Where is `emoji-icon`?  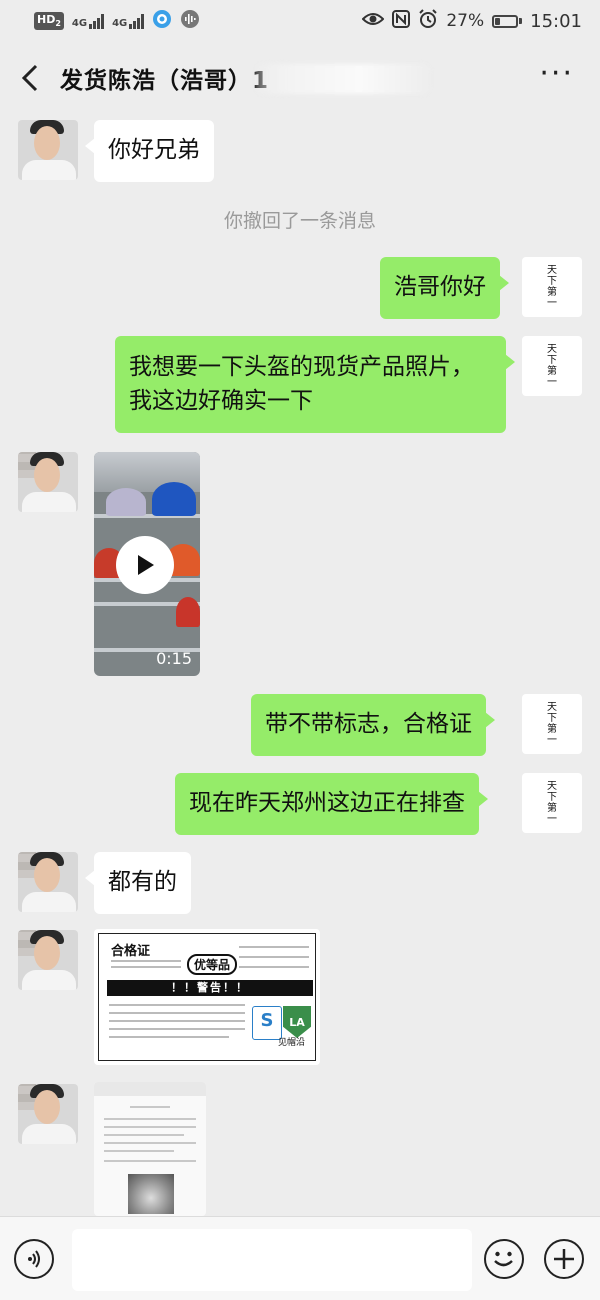 emoji-icon is located at coordinates (503, 1259).